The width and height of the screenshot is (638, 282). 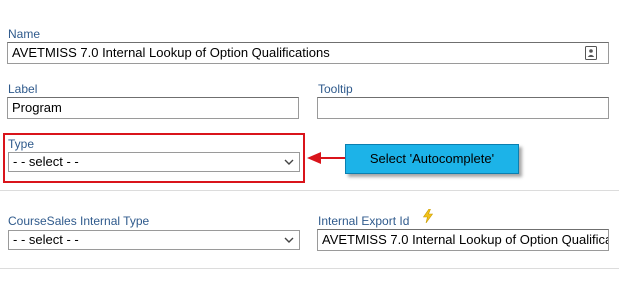 I want to click on tooltip-label: Tooltip, so click(x=335, y=89).